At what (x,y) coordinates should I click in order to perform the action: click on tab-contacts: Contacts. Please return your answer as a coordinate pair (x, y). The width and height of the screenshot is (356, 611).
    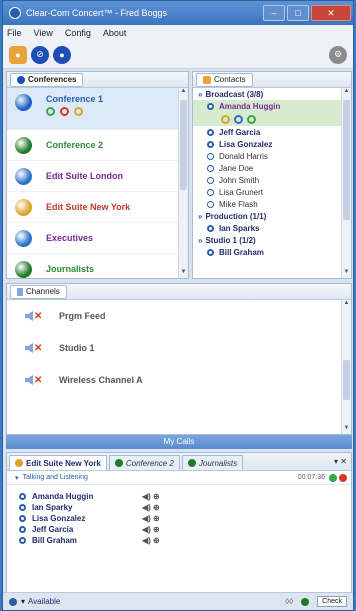
    Looking at the image, I should click on (224, 79).